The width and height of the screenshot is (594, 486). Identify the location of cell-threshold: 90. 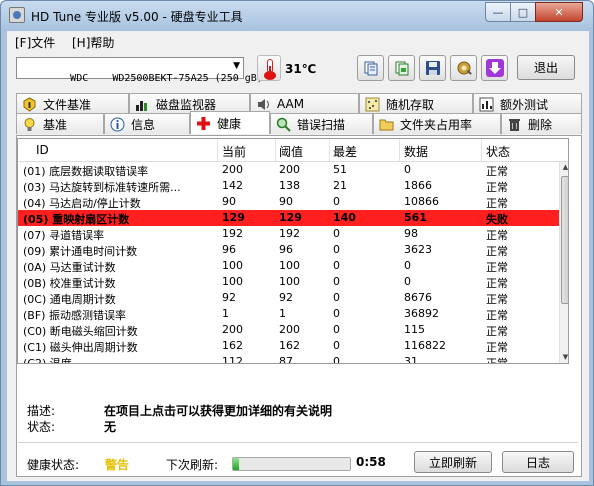
(286, 201).